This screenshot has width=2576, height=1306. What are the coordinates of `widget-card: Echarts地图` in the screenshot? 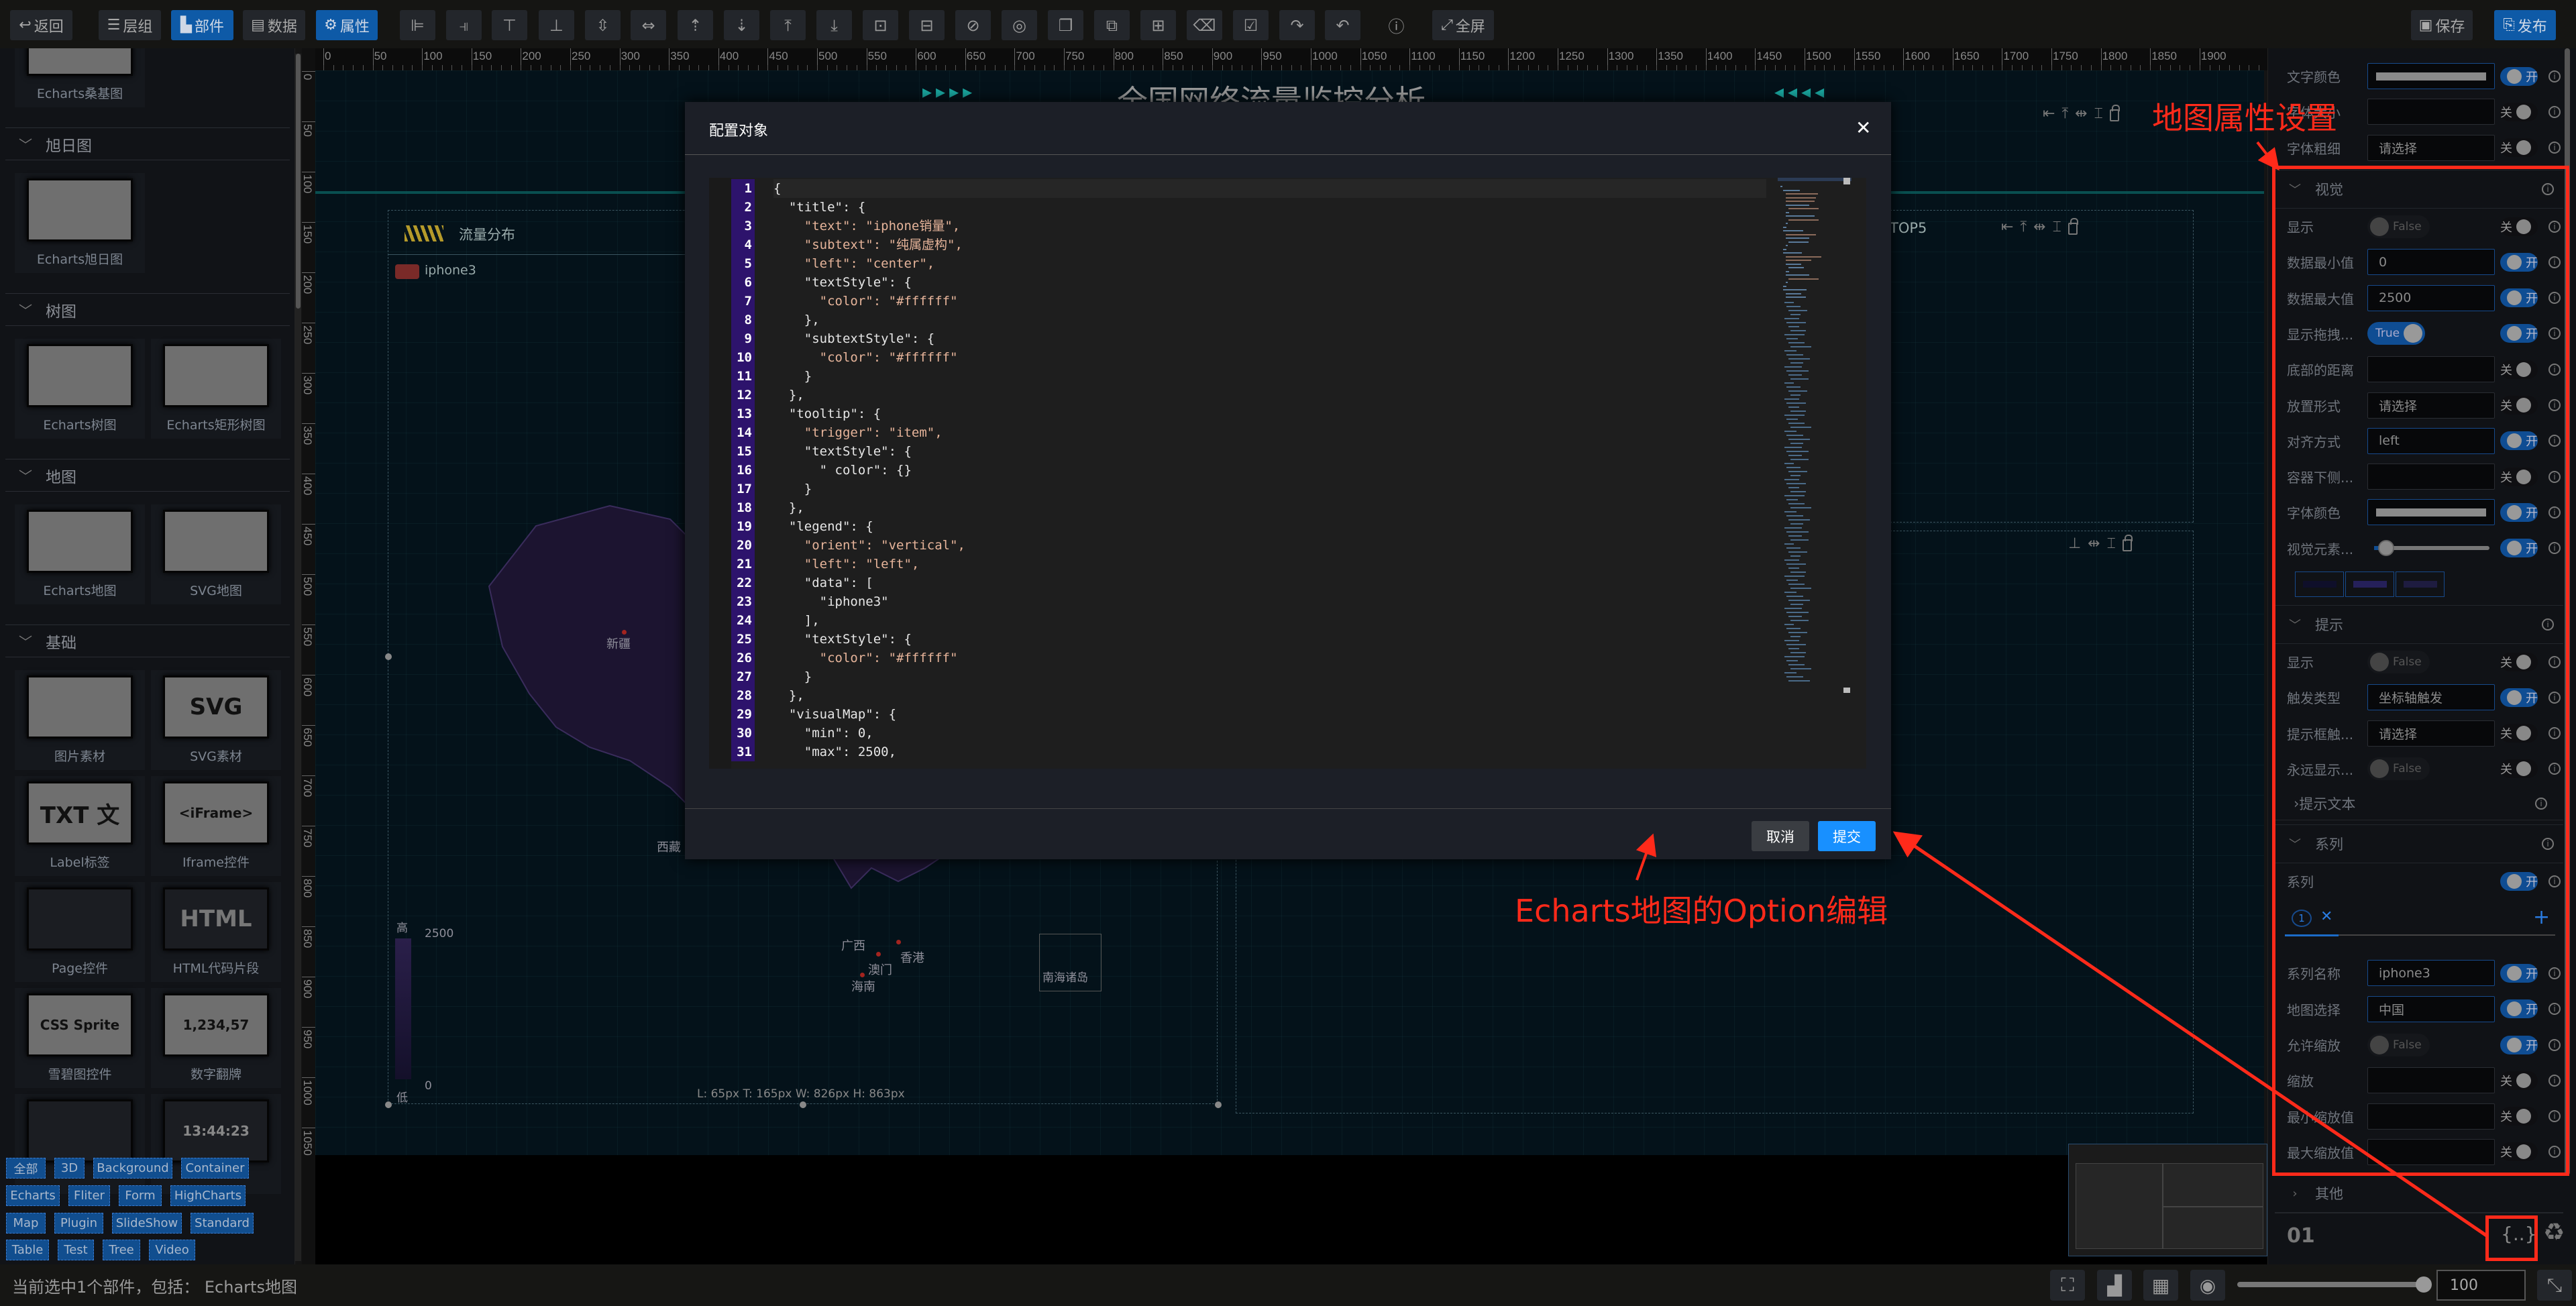 It's located at (80, 554).